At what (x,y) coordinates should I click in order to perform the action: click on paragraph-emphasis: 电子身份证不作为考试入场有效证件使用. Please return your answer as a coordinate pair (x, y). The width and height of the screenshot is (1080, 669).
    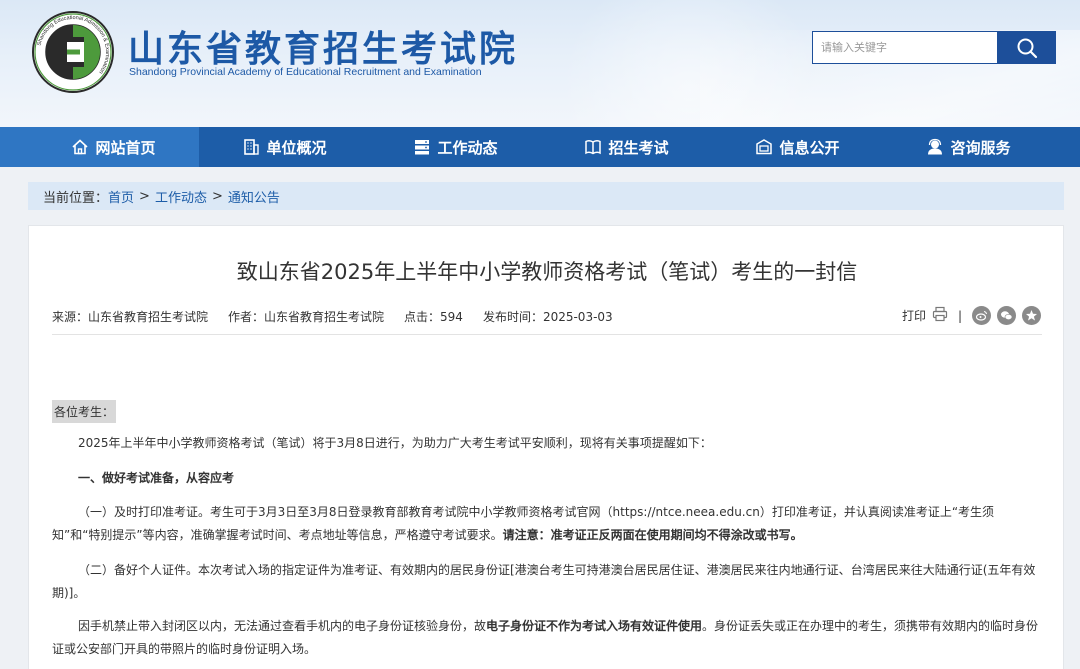
    Looking at the image, I should click on (594, 626).